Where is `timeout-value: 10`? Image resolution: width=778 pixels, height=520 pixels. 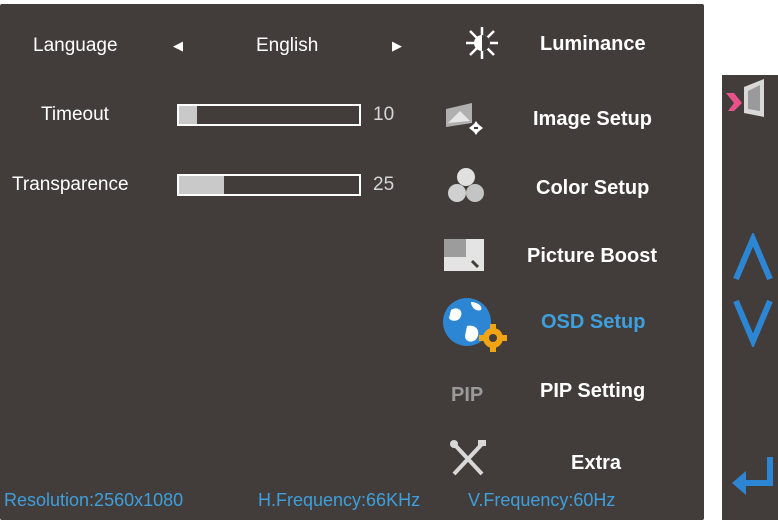
timeout-value: 10 is located at coordinates (384, 114).